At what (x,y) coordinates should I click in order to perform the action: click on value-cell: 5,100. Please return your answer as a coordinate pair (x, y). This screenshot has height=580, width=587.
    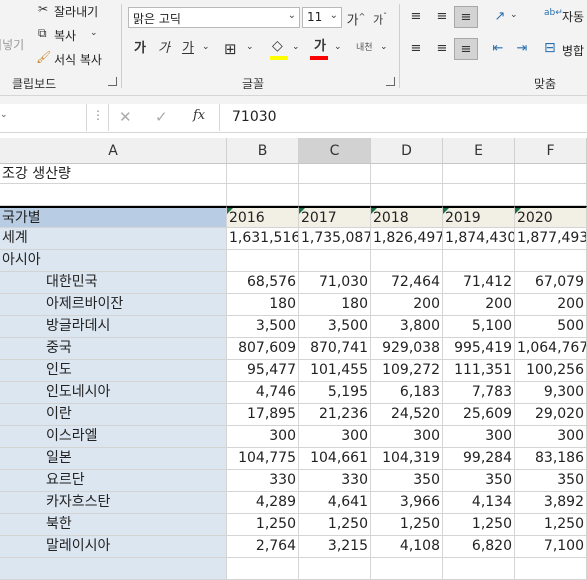
    Looking at the image, I should click on (479, 327).